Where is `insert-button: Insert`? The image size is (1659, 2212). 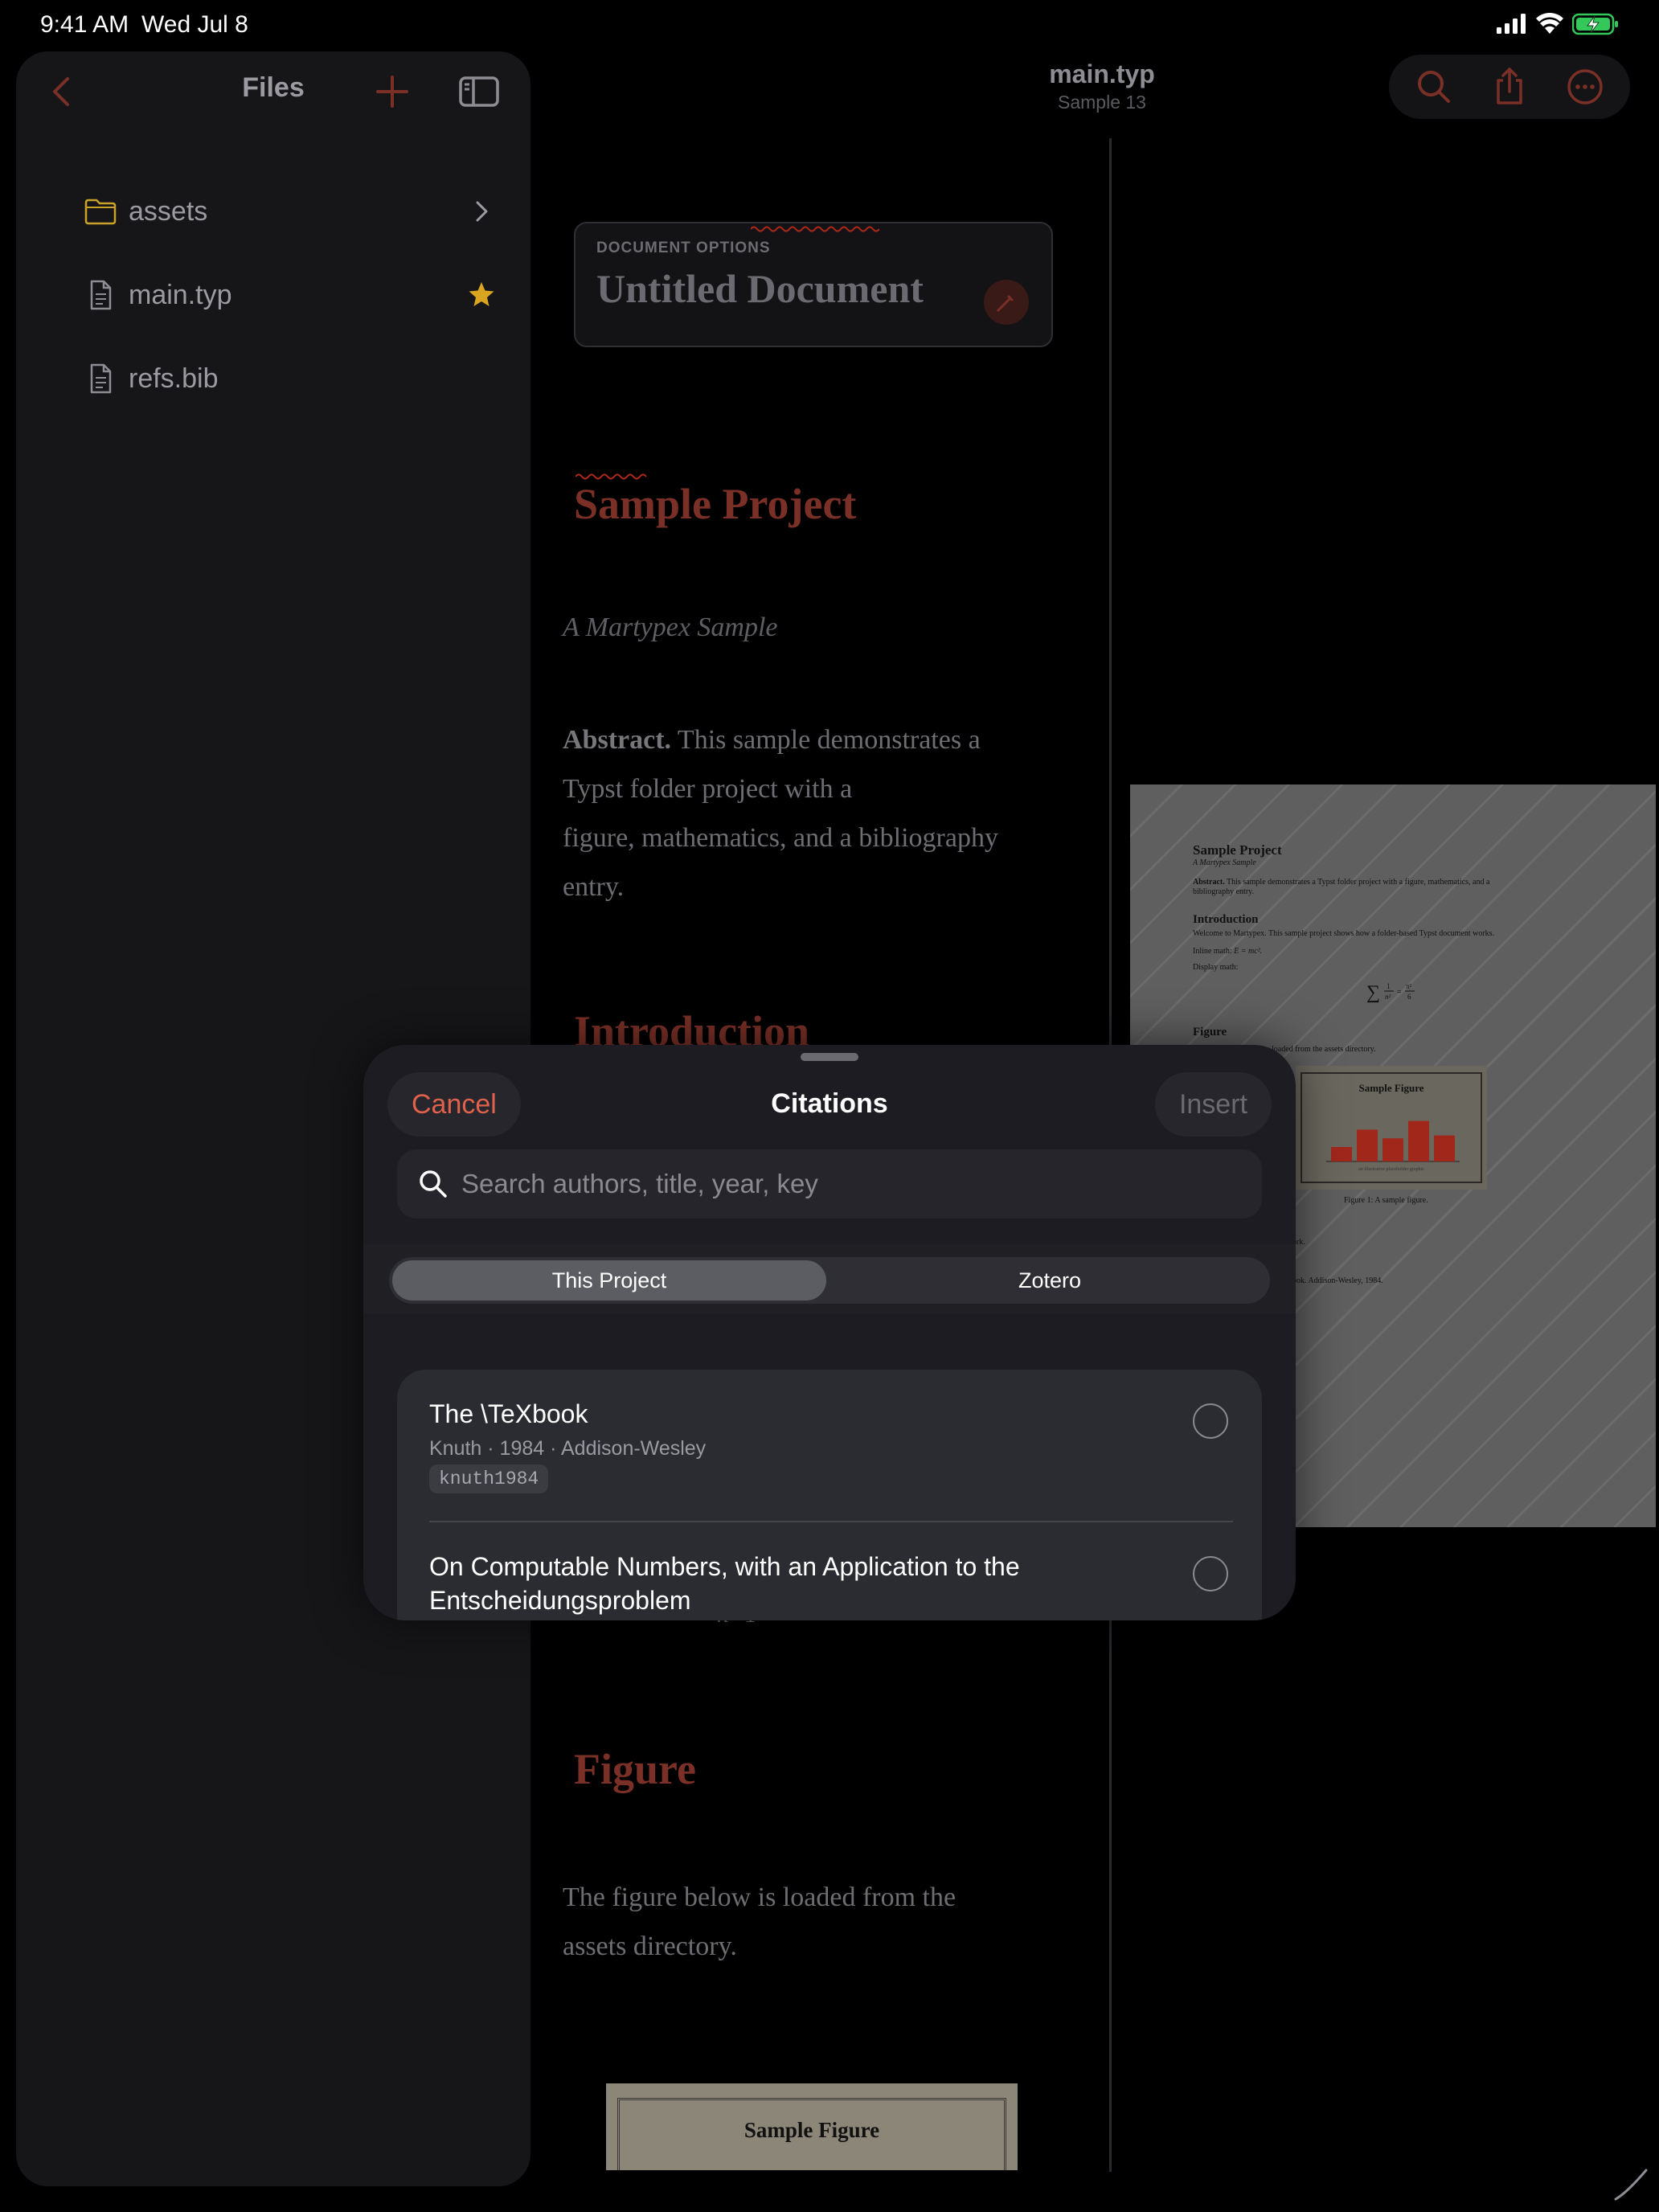 insert-button: Insert is located at coordinates (1213, 1104).